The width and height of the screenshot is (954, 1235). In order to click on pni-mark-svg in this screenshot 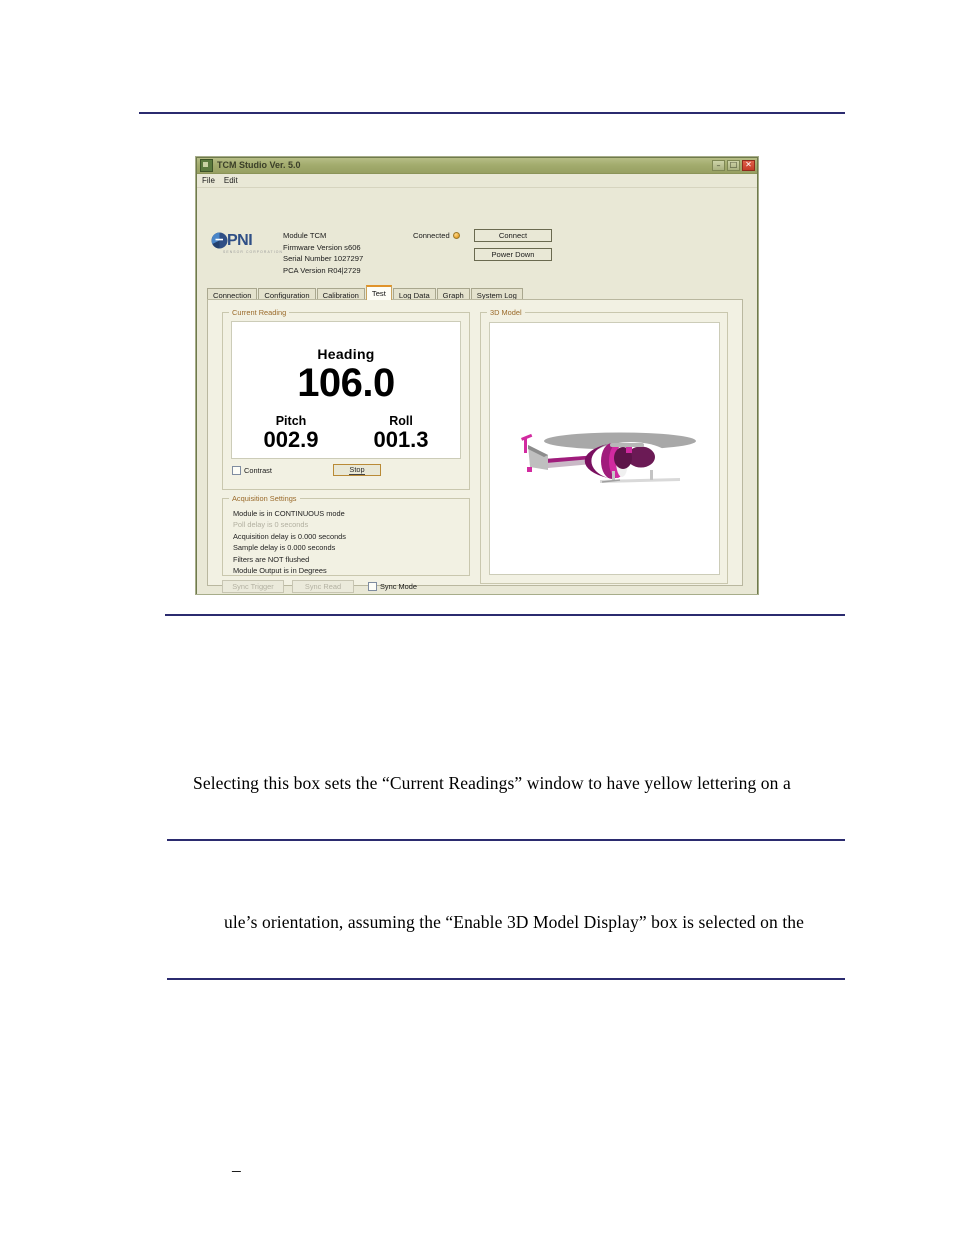, I will do `click(219, 240)`.